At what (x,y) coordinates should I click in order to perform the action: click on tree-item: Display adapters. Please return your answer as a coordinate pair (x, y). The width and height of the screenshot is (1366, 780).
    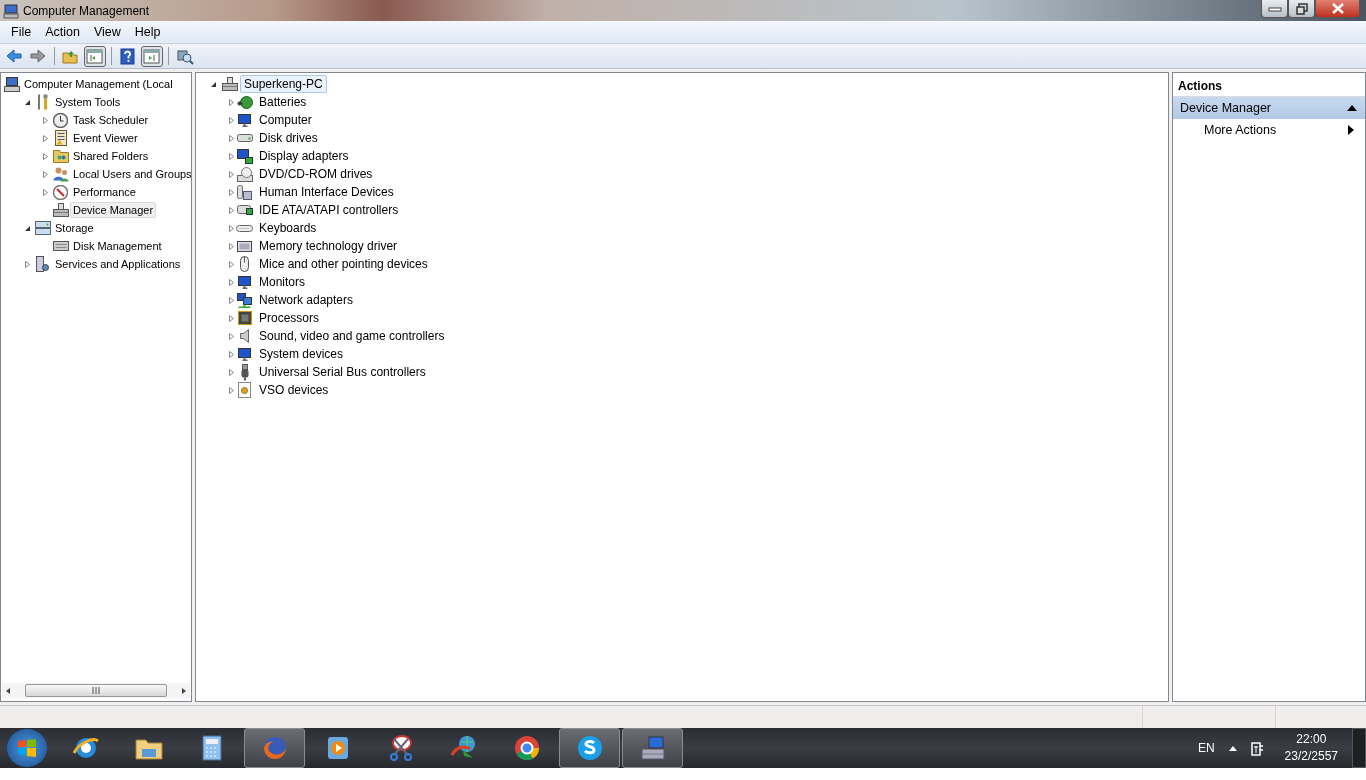
    Looking at the image, I should click on (304, 156).